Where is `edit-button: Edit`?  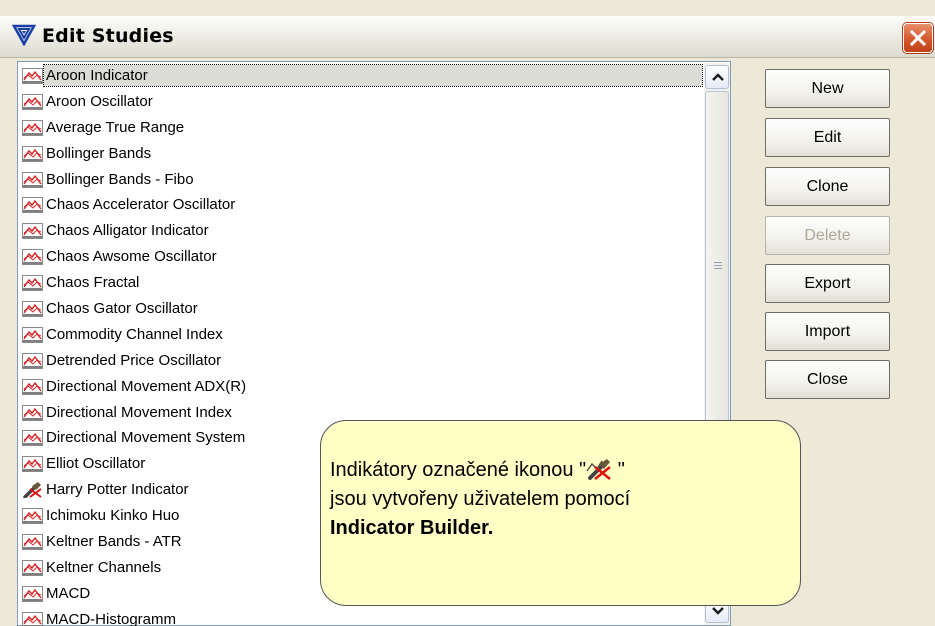
edit-button: Edit is located at coordinates (827, 137).